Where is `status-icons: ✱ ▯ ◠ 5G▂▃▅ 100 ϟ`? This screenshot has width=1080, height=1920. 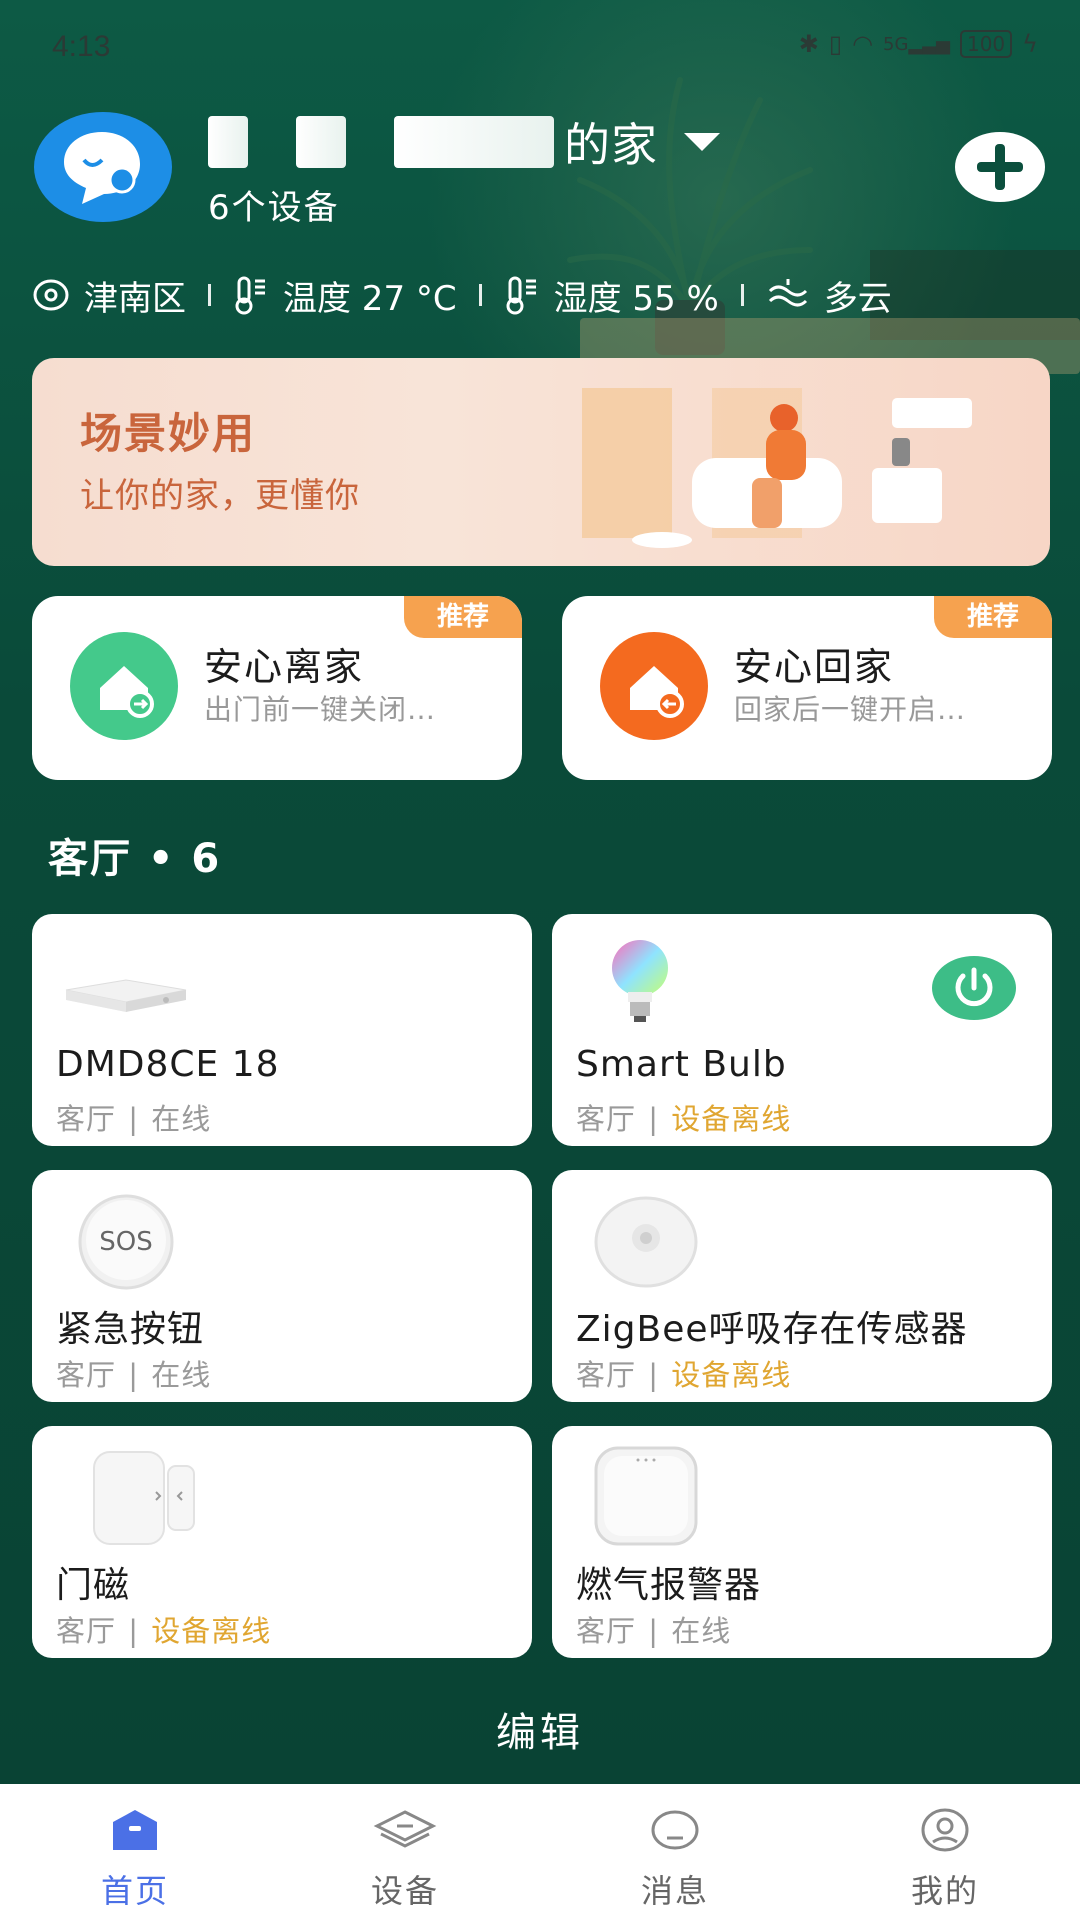 status-icons: ✱ ▯ ◠ 5G▂▃▅ 100 ϟ is located at coordinates (918, 44).